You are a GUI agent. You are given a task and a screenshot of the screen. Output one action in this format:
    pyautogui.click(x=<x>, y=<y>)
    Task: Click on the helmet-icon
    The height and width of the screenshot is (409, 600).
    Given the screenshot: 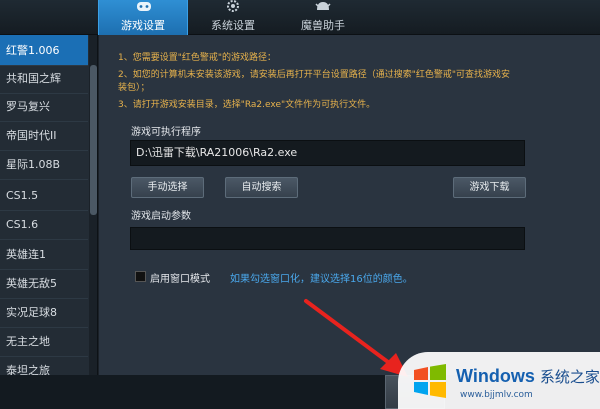 What is the action you would take?
    pyautogui.click(x=323, y=6)
    